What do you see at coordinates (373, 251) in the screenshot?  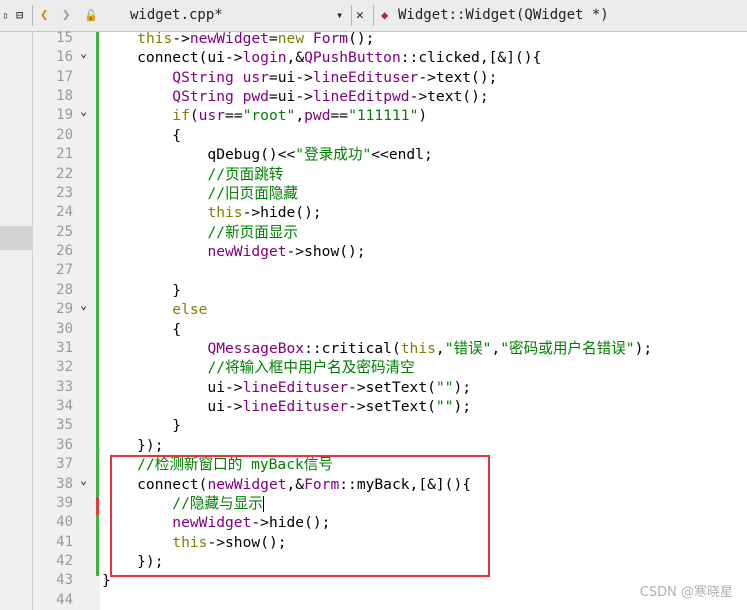 I see `code-line: 26 newWidget->show();` at bounding box center [373, 251].